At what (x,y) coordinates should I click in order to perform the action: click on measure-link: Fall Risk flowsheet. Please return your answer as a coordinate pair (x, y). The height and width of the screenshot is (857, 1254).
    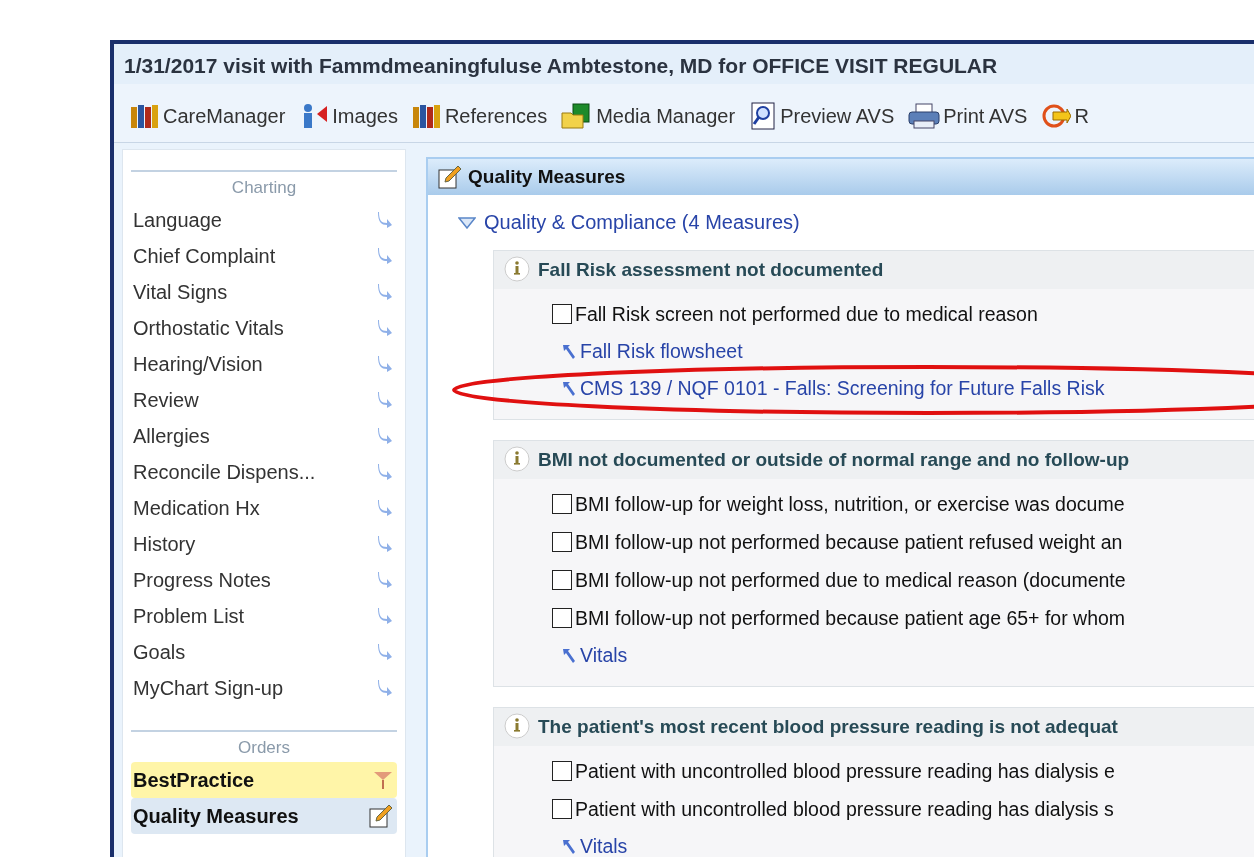
    Looking at the image, I should click on (652, 351).